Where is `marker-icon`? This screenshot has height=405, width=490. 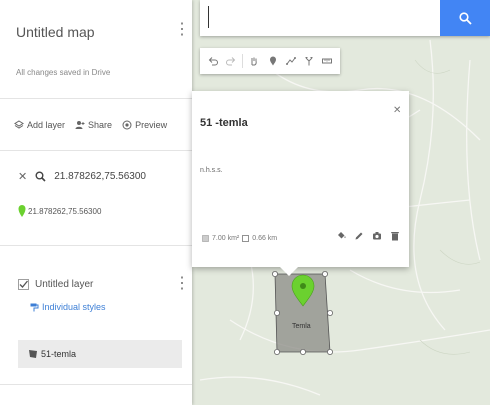 marker-icon is located at coordinates (272, 61).